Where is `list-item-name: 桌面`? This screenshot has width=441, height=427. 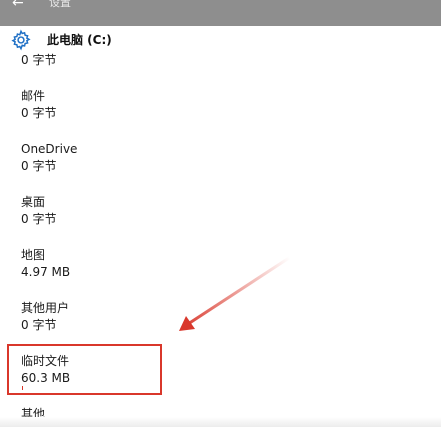
list-item-name: 桌面 is located at coordinates (33, 202).